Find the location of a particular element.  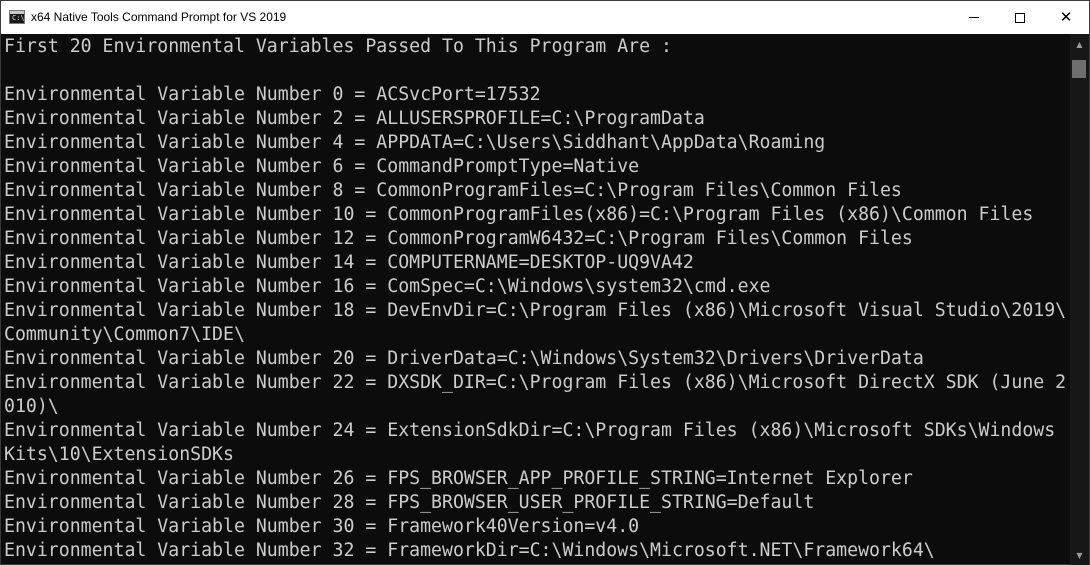

maximize-icon is located at coordinates (1020, 17).